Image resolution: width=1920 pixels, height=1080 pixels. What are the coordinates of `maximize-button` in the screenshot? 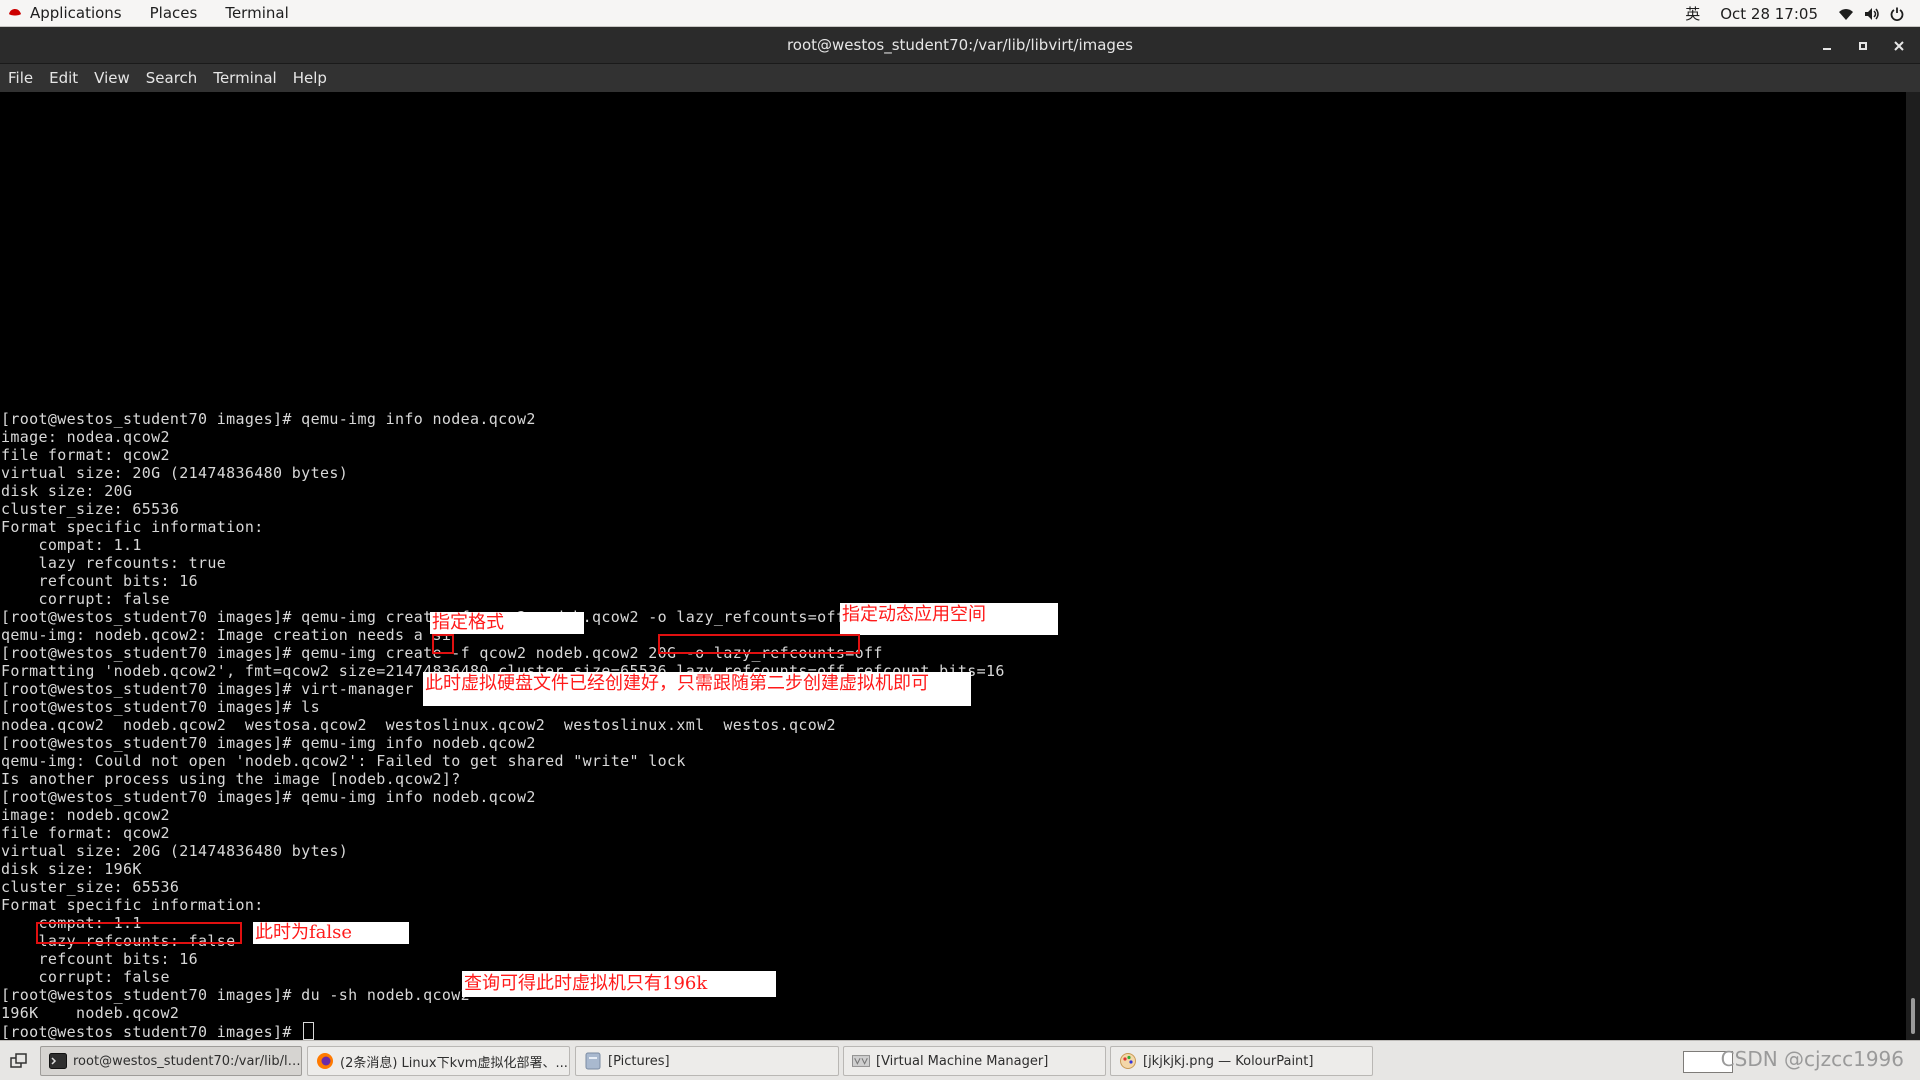 It's located at (1863, 46).